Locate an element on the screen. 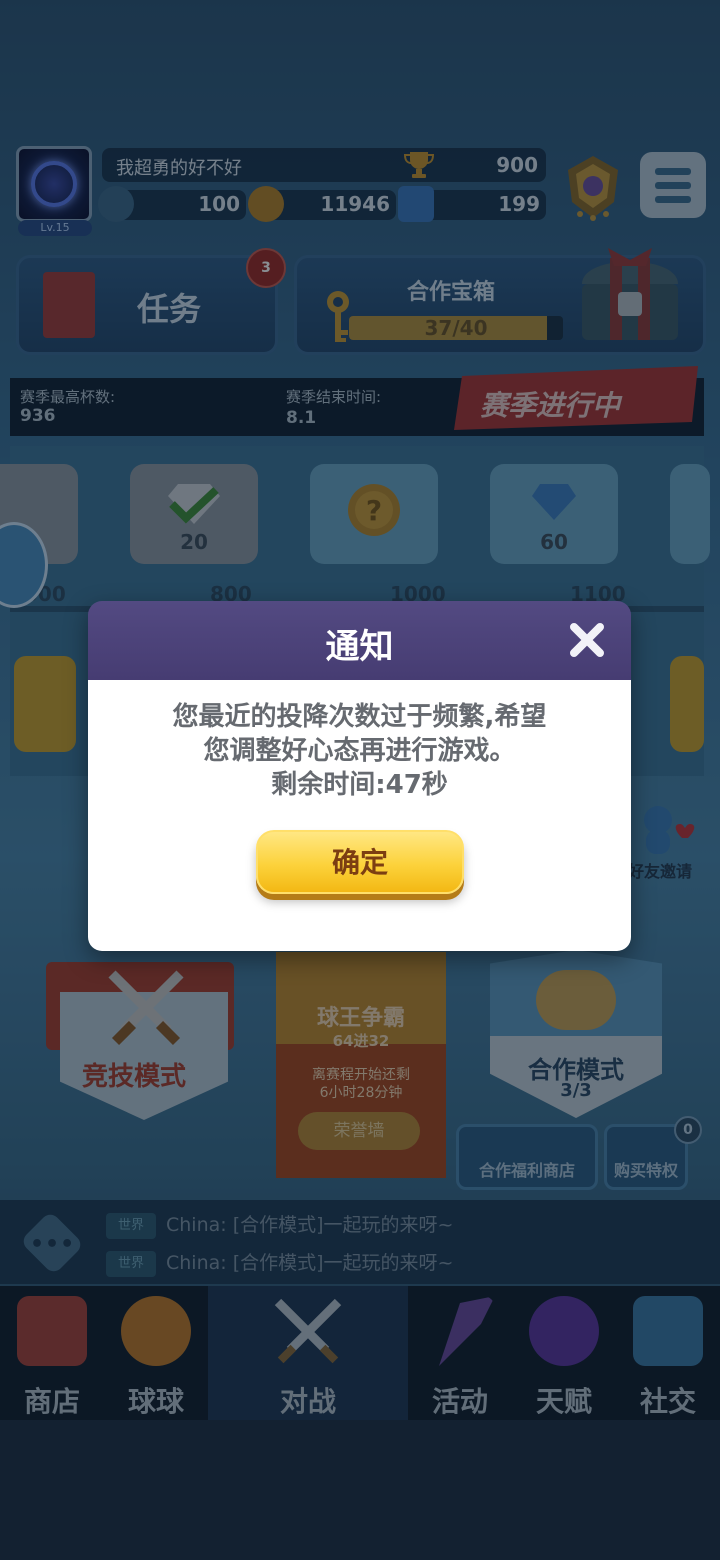 The image size is (720, 1560). dialog-header: 通知 is located at coordinates (359, 640).